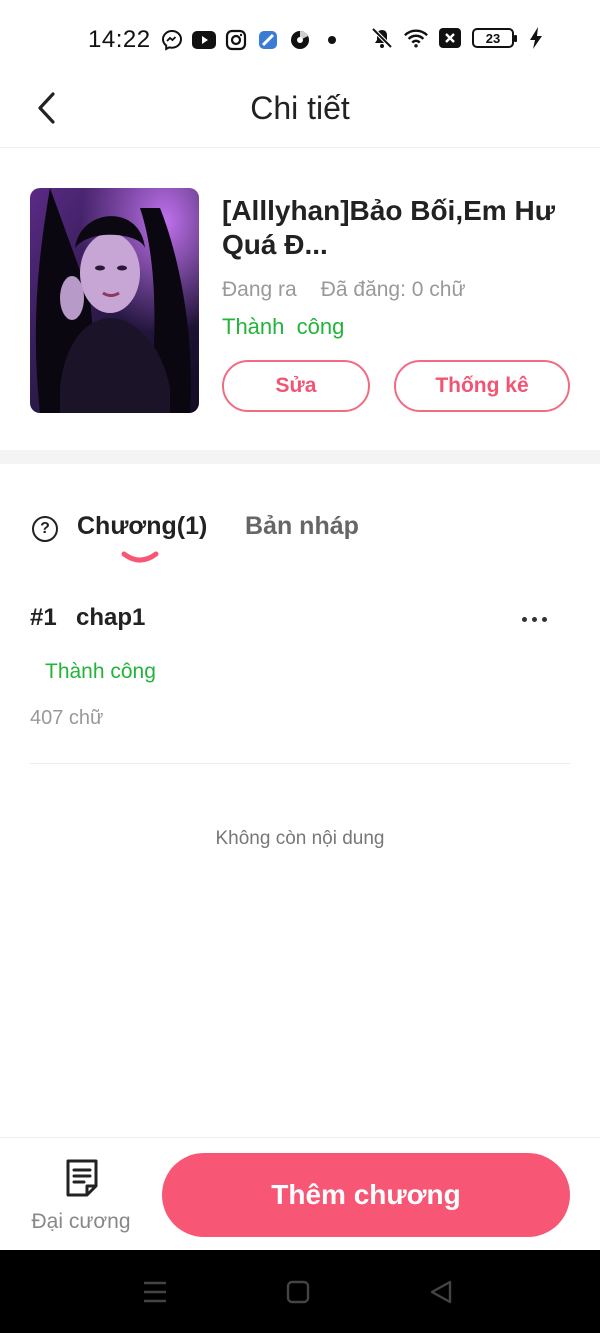  What do you see at coordinates (300, 838) in the screenshot?
I see `end-of-list-text: Không còn nội dung` at bounding box center [300, 838].